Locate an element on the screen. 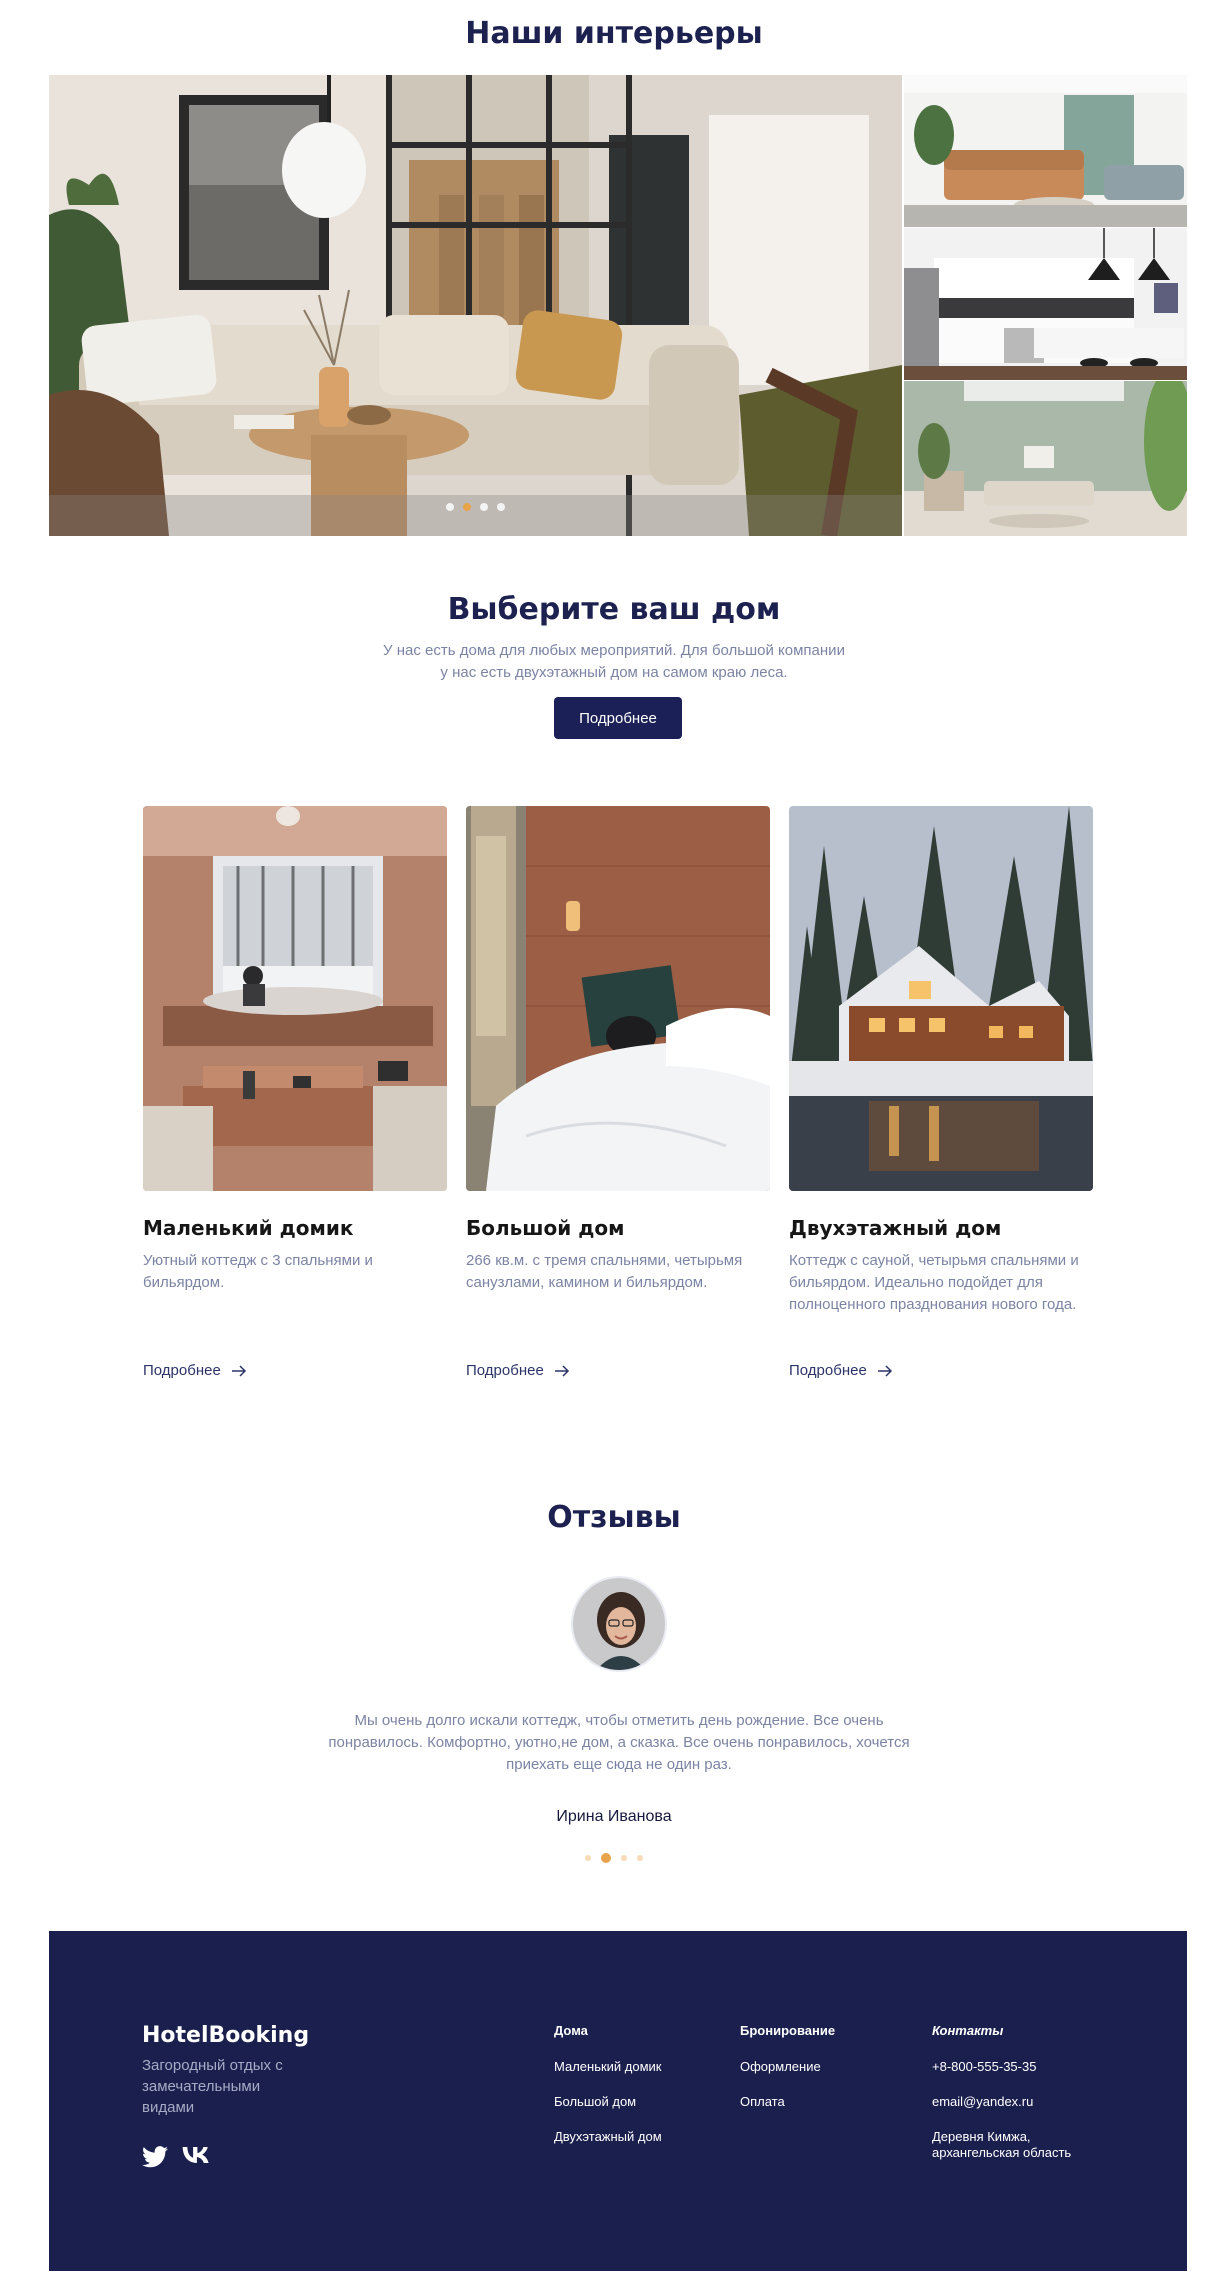  big-house-interior-photo is located at coordinates (618, 998).